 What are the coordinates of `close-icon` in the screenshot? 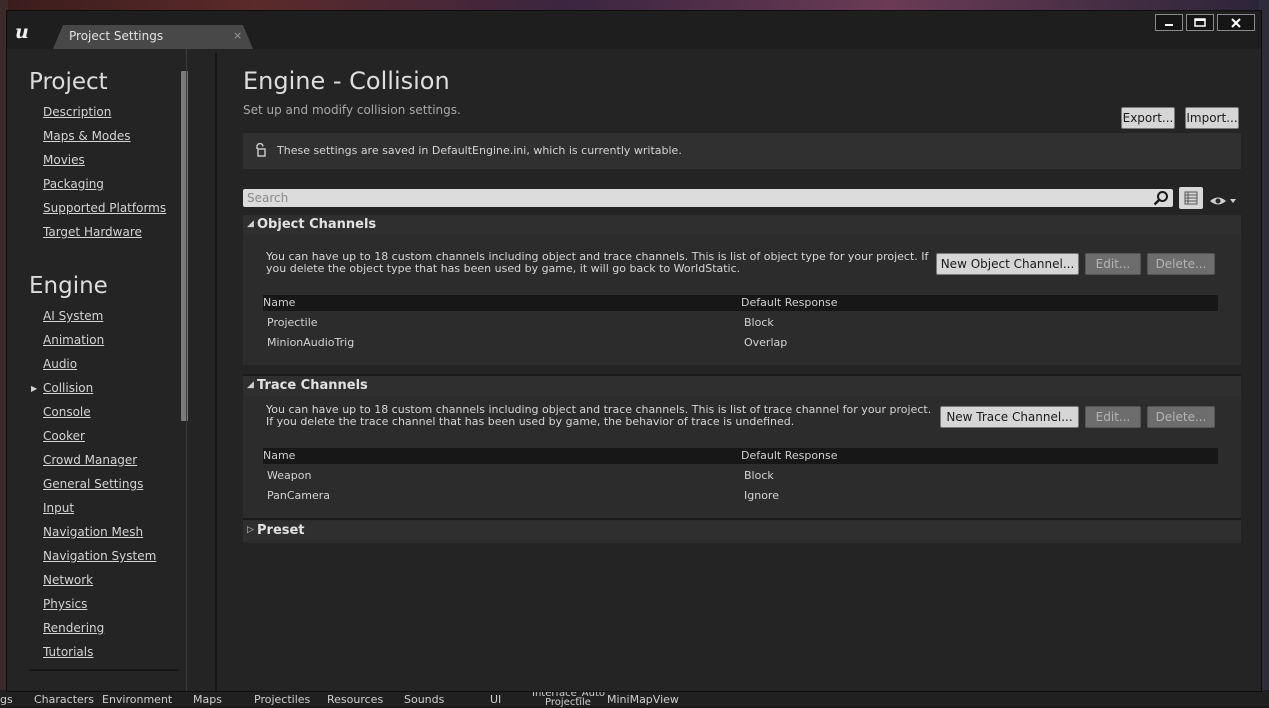 It's located at (1236, 22).